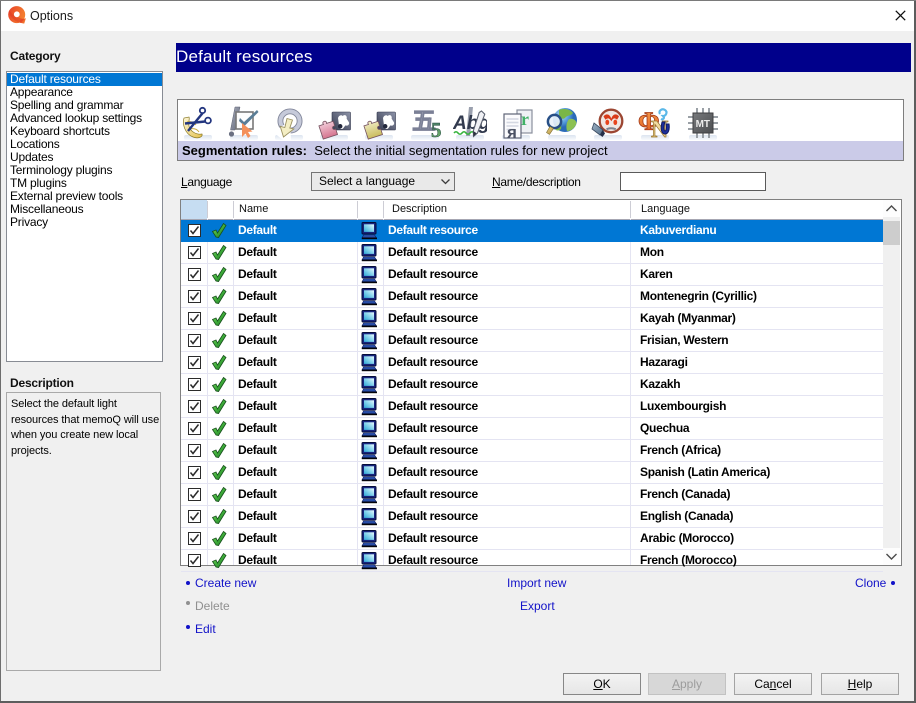  Describe the element at coordinates (511, 131) in the screenshot. I see `svg-text: я` at that location.